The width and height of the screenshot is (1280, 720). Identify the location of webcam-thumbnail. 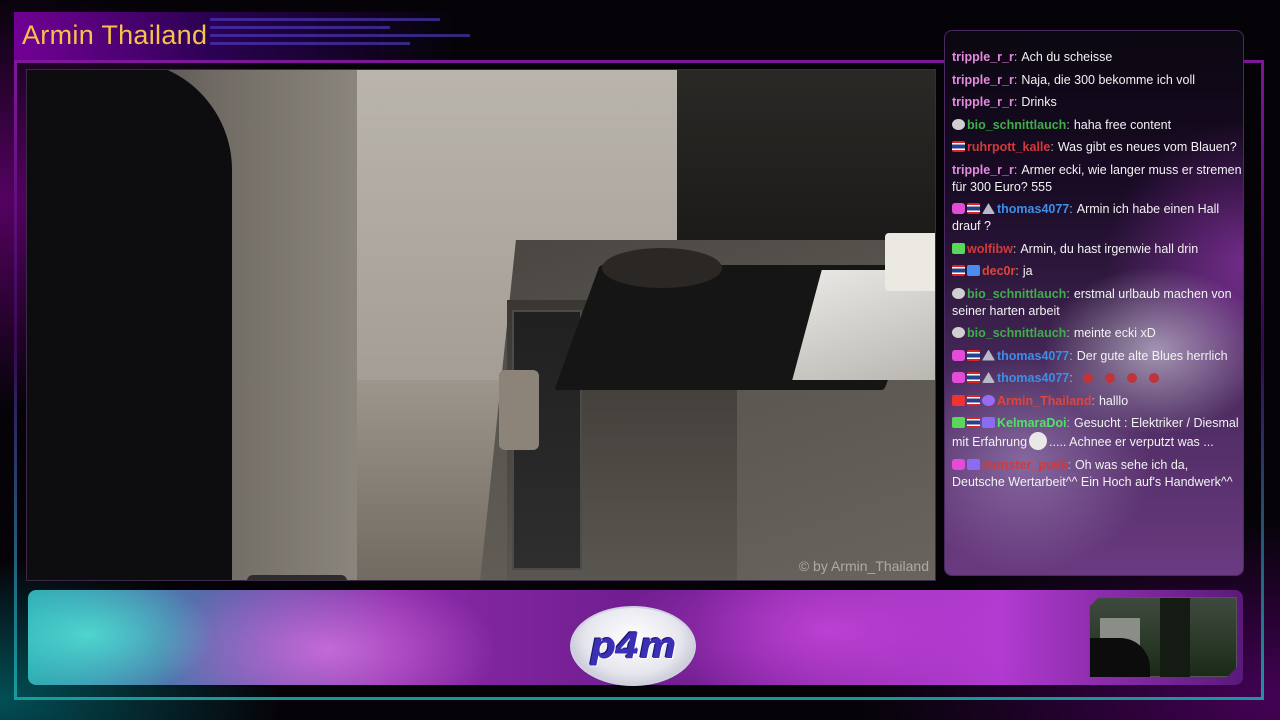
(1163, 637).